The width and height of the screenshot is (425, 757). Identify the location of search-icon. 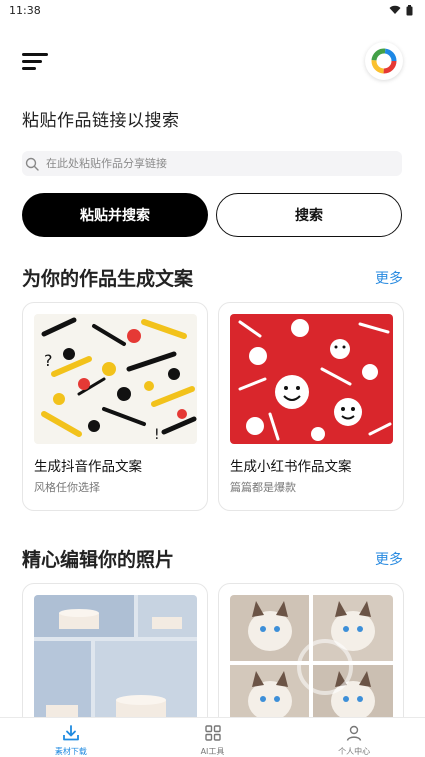
(32, 164).